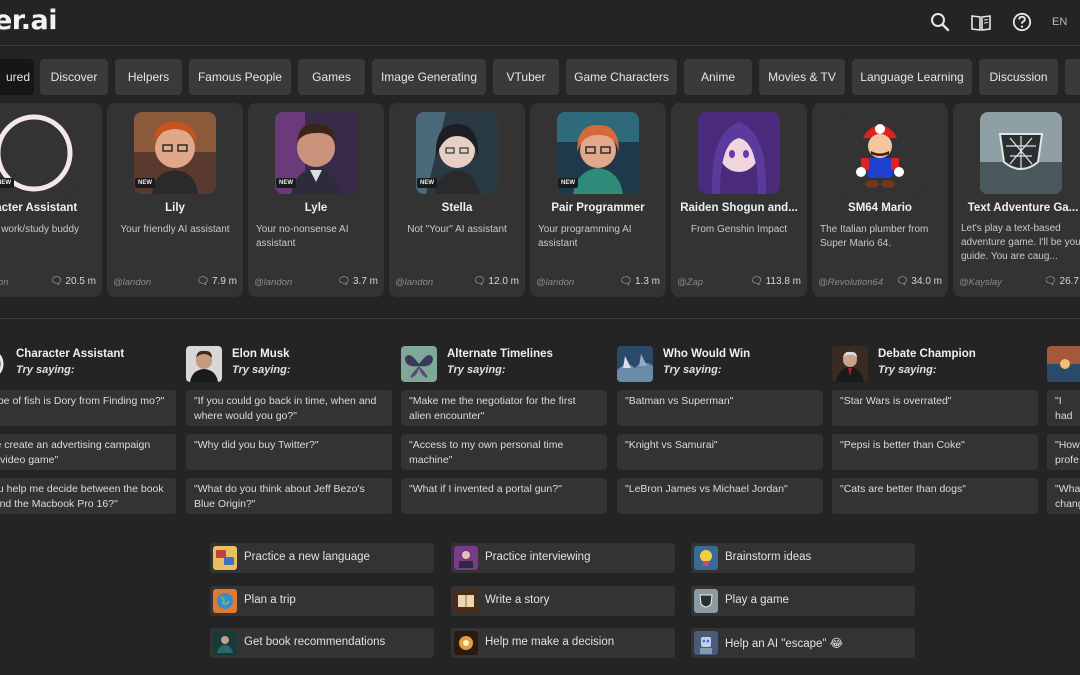 The image size is (1080, 675). I want to click on language-selector: EN, so click(1059, 22).